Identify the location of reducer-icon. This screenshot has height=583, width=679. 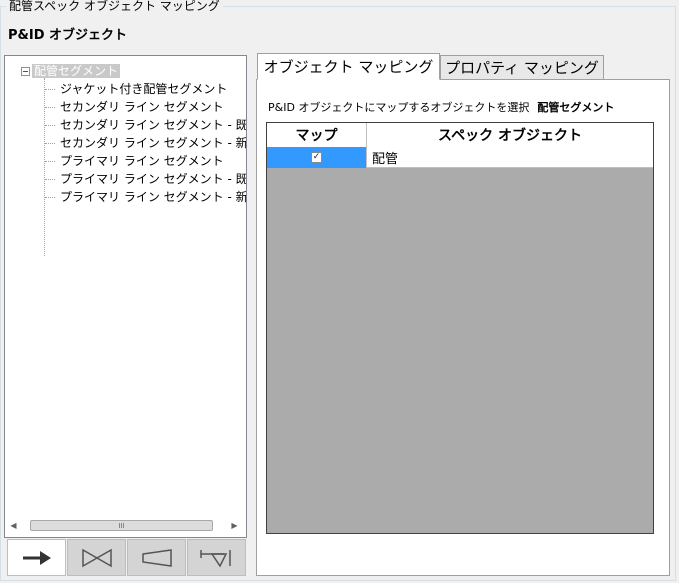
(156, 557).